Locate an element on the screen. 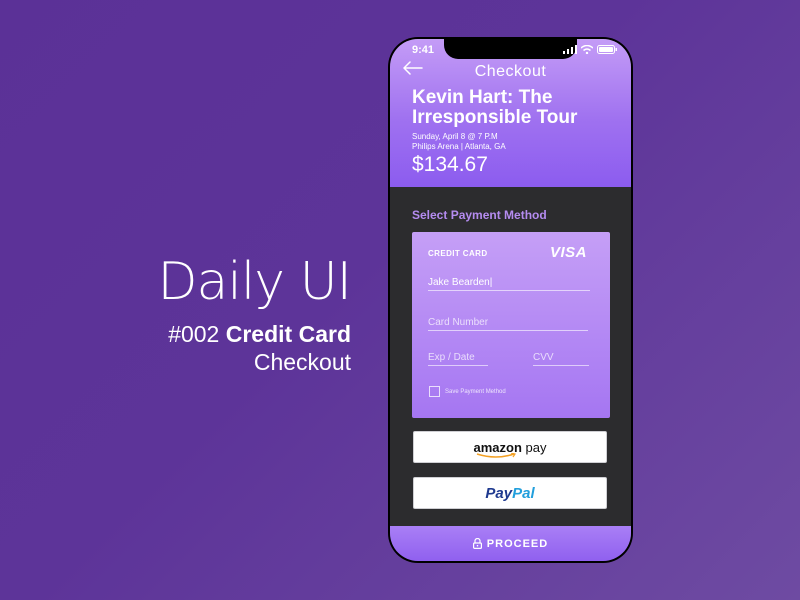 This screenshot has height=600, width=800. status-time: 9:41 is located at coordinates (423, 50).